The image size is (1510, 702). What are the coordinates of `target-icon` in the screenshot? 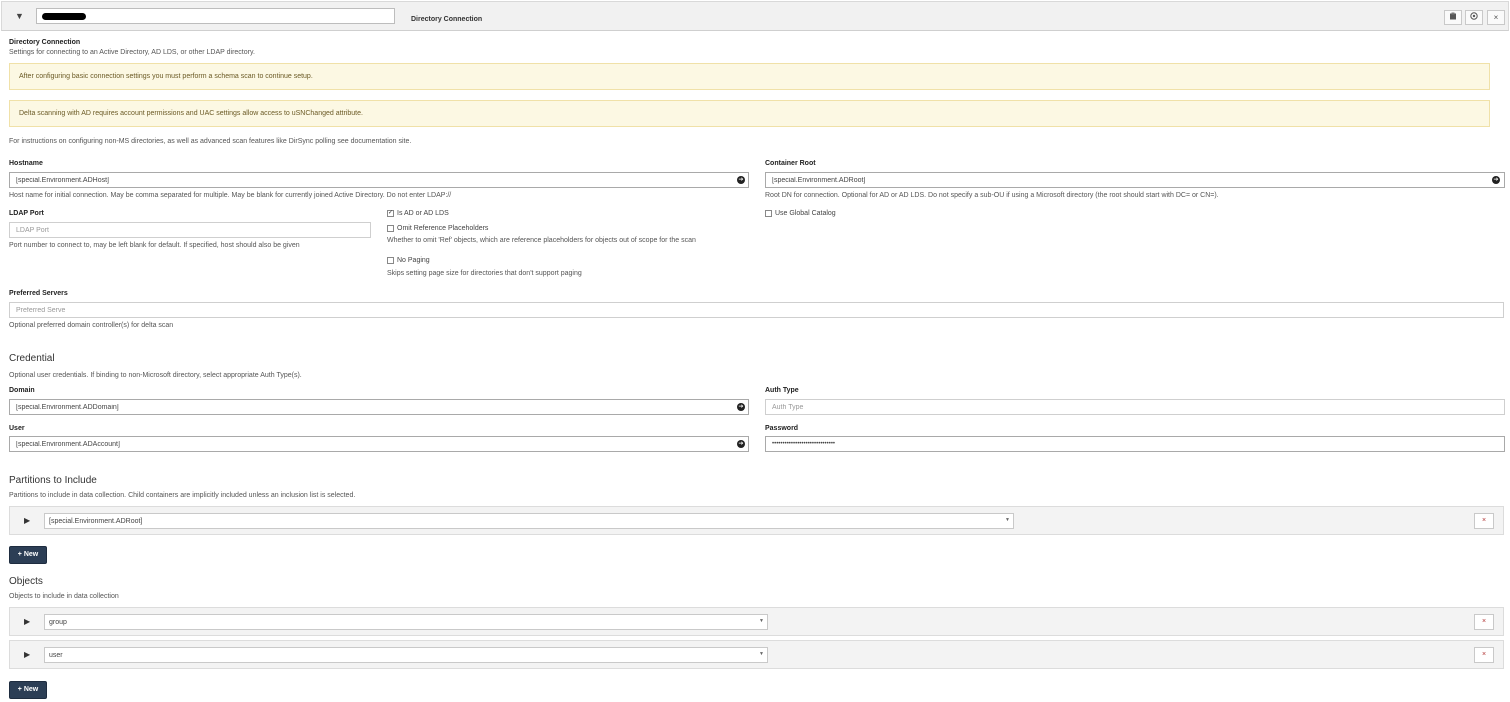 It's located at (1474, 16).